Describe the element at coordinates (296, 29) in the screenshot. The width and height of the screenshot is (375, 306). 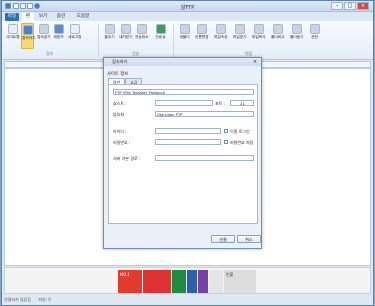
I see `sync-folder-icon` at that location.